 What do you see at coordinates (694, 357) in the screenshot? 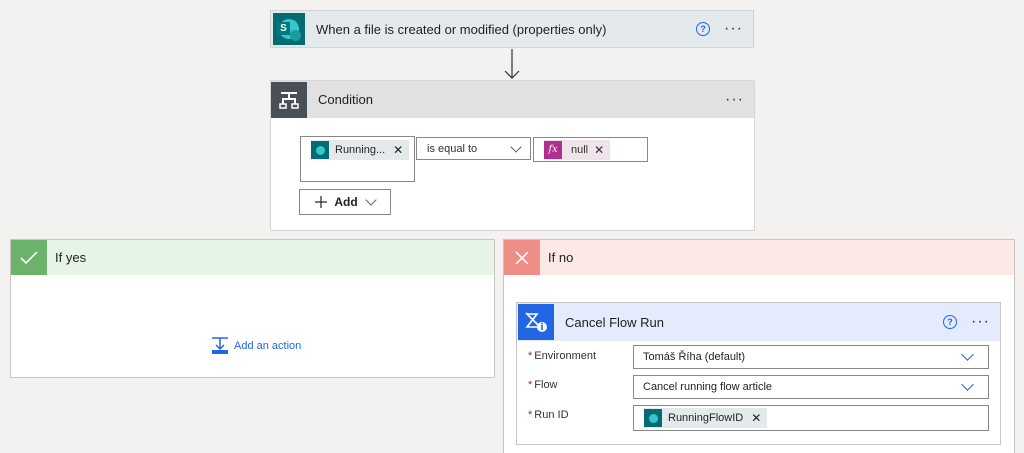
I see `environment-value: Tomáš Říha (default)` at bounding box center [694, 357].